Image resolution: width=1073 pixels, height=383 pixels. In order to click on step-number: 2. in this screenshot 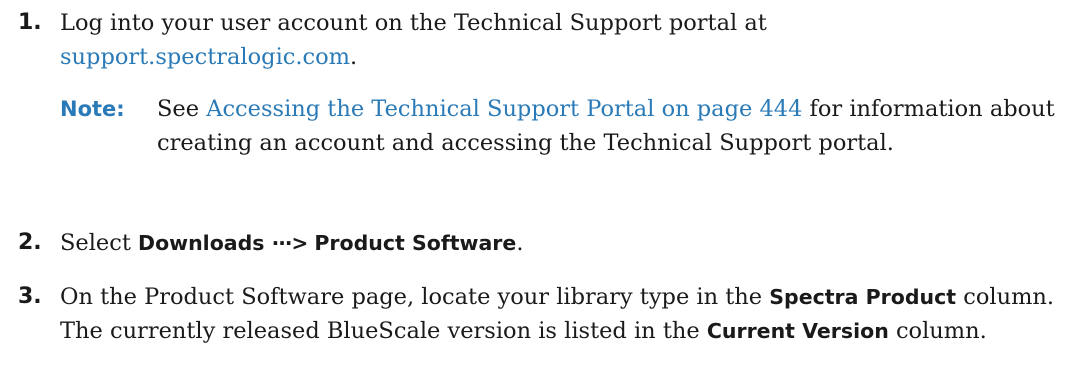, I will do `click(30, 242)`.